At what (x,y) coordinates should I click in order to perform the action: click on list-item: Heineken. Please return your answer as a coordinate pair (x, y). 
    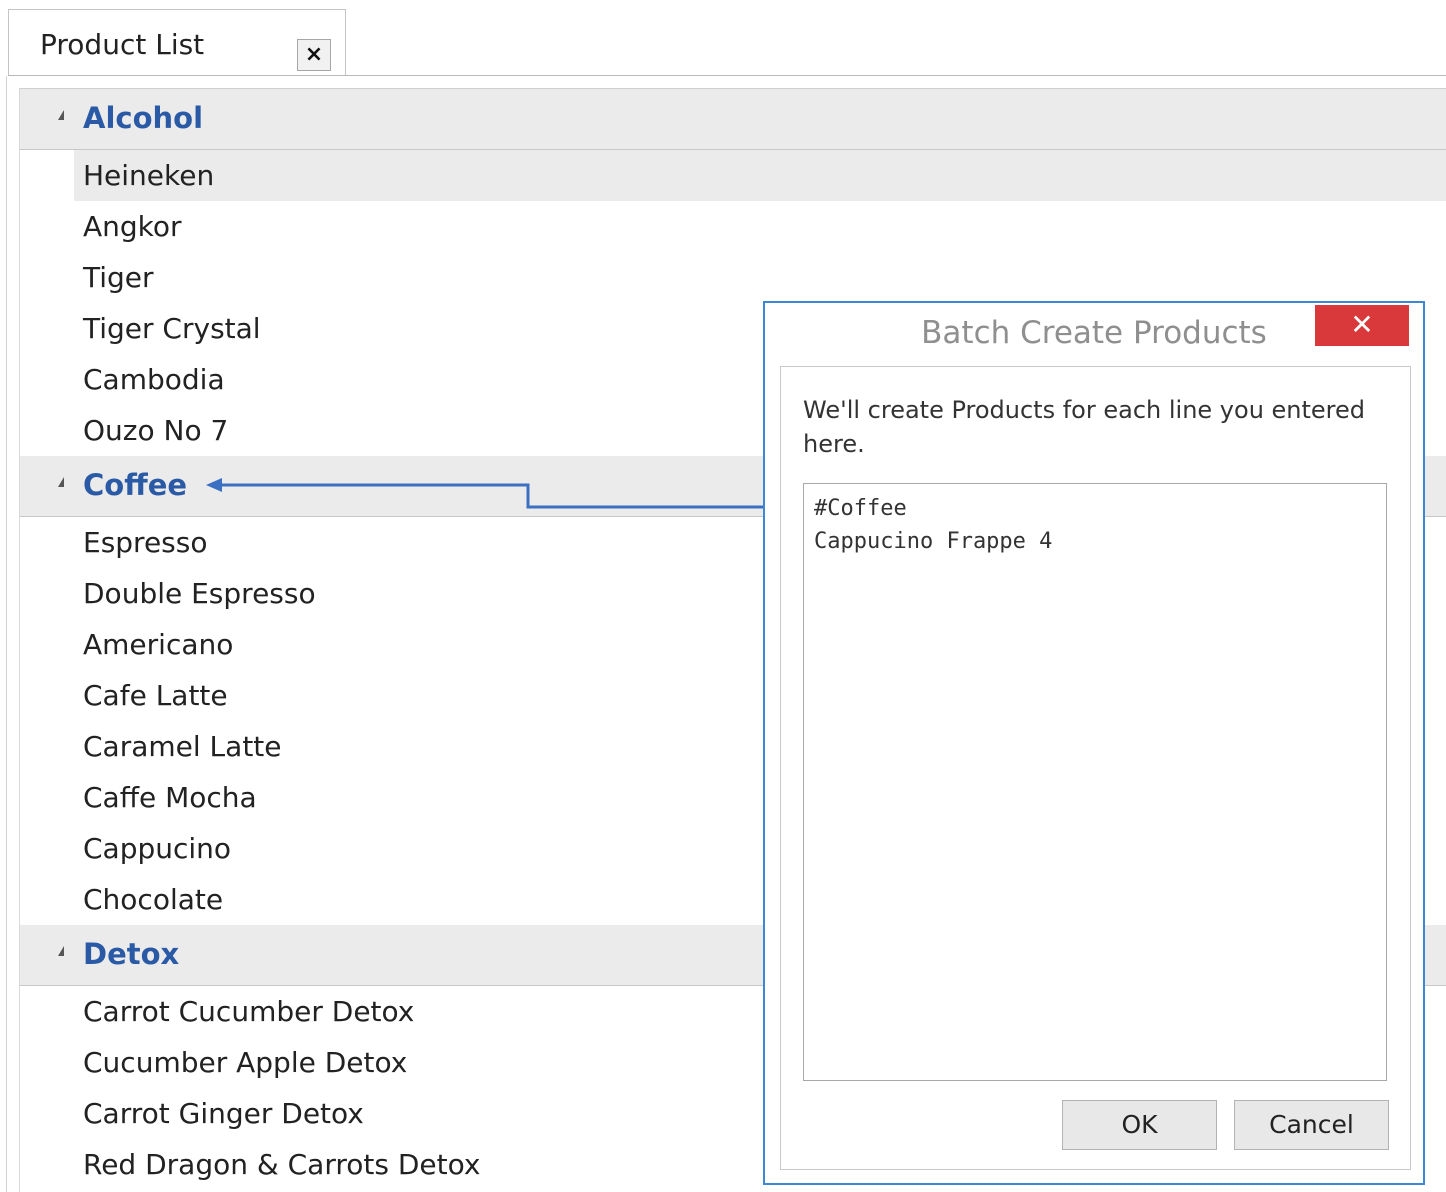
    Looking at the image, I should click on (760, 175).